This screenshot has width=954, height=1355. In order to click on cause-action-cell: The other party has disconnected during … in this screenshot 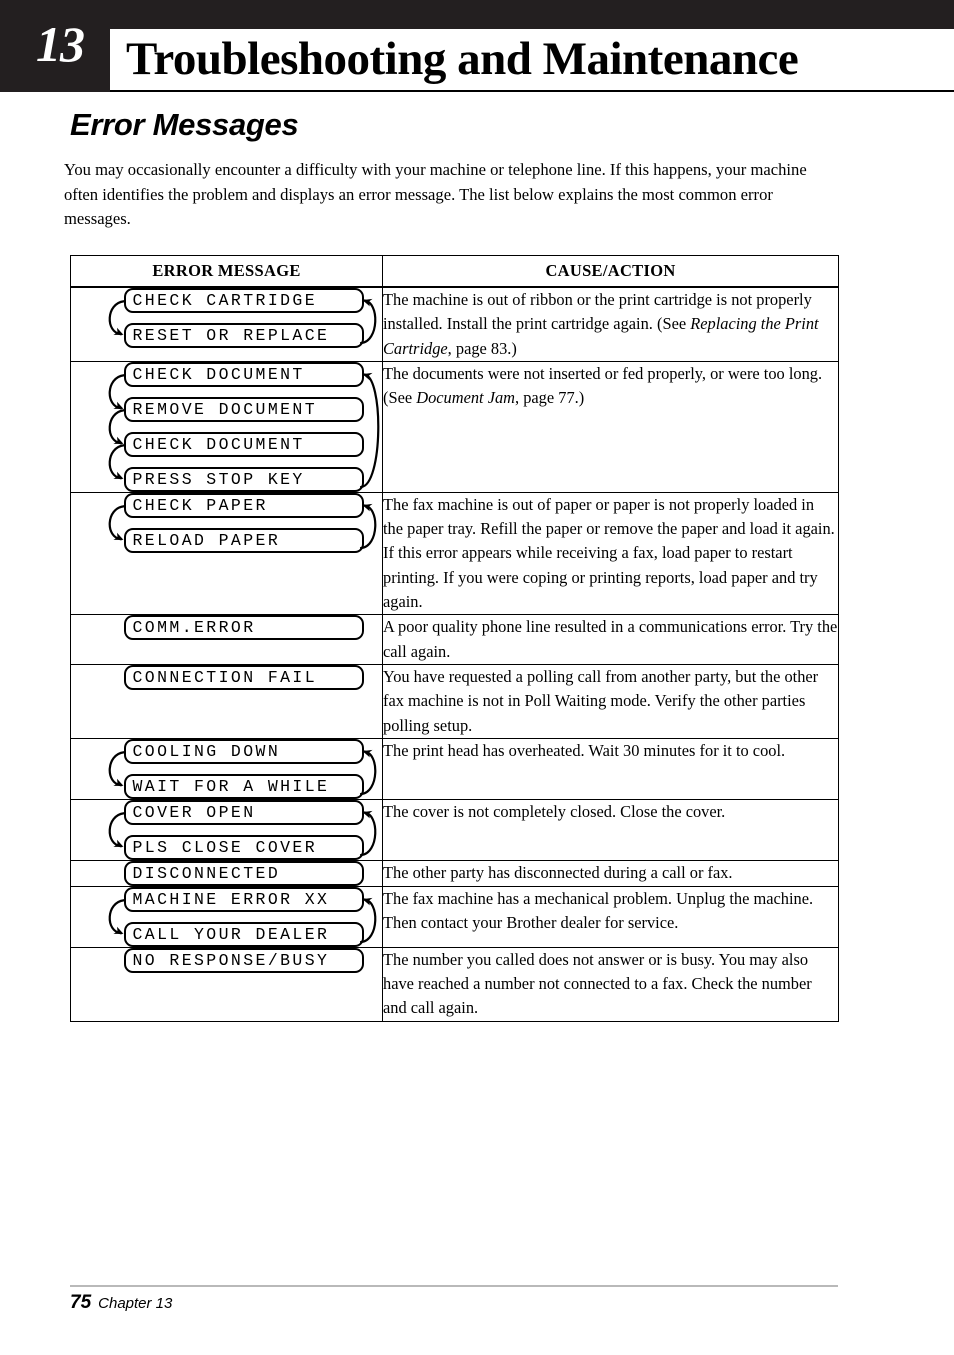, I will do `click(610, 873)`.